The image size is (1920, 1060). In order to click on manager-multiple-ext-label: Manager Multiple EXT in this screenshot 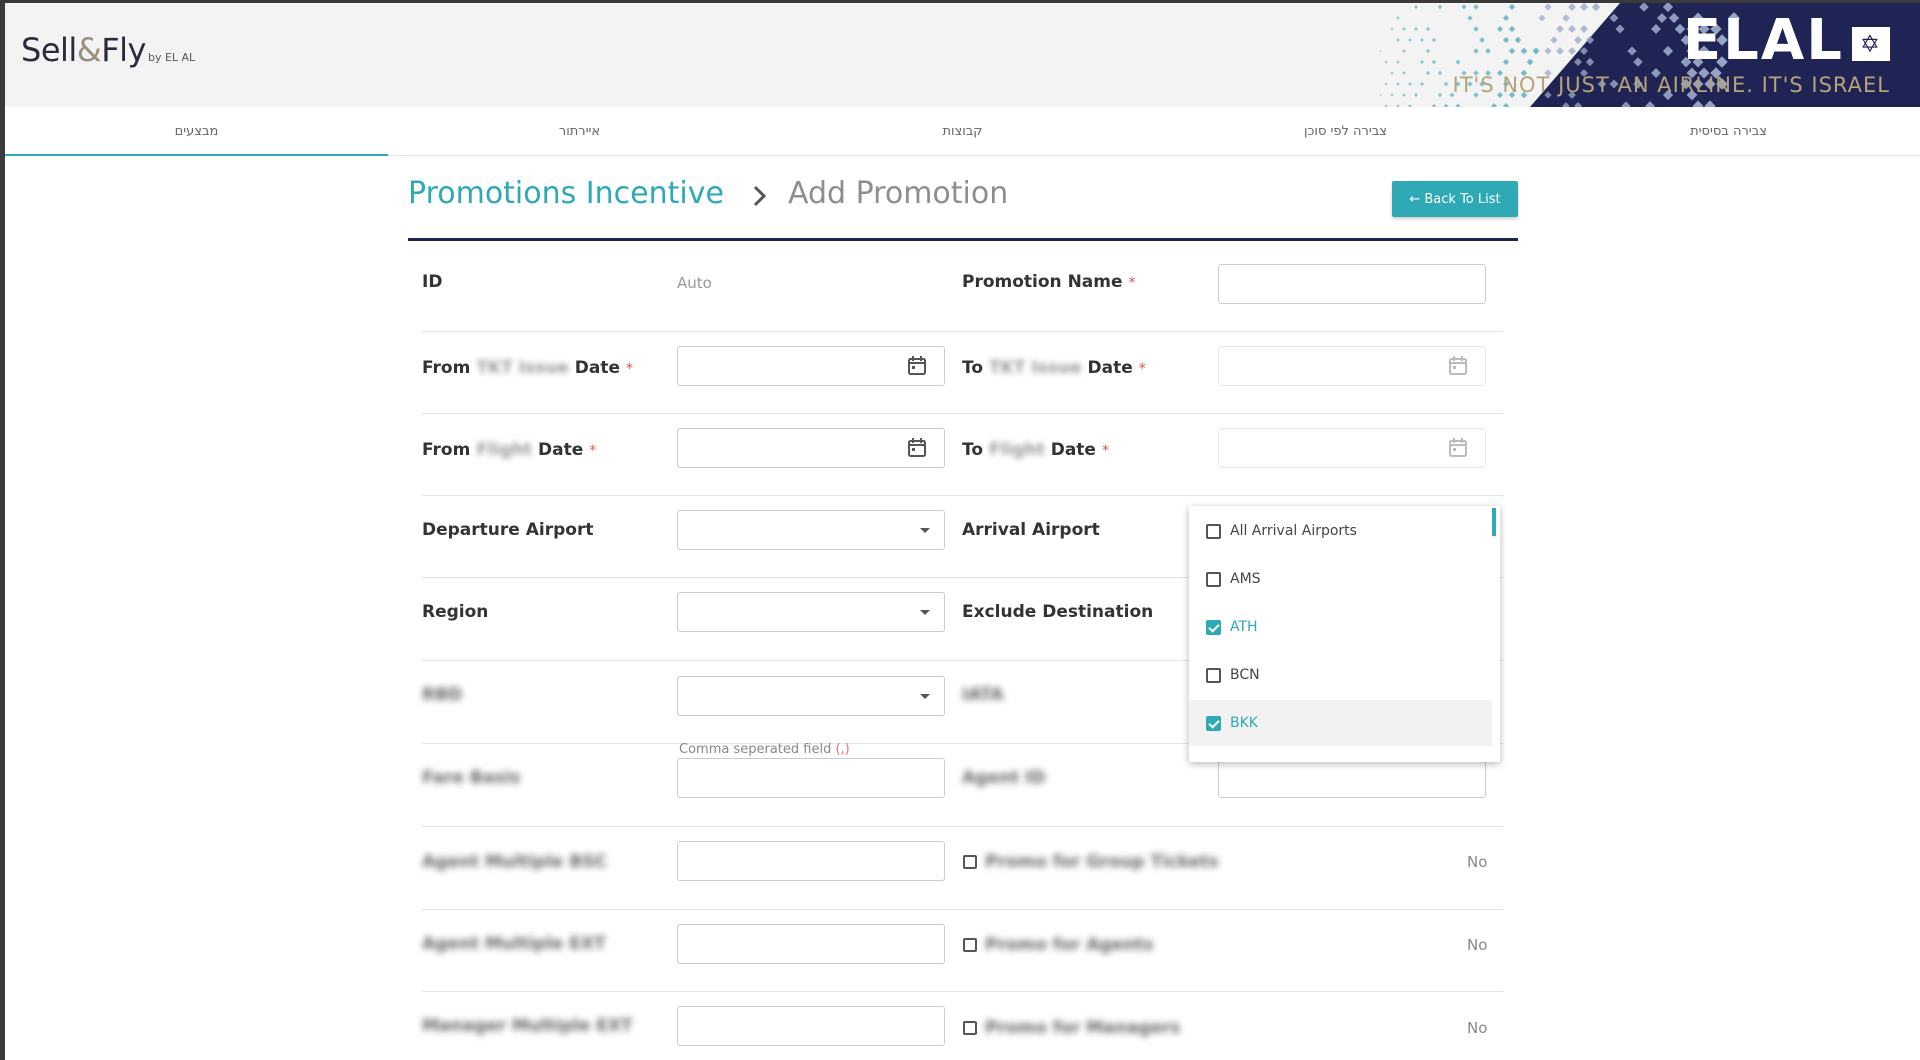, I will do `click(527, 1026)`.